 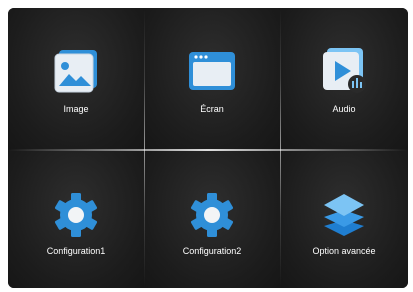 I want to click on menu-item-label: Image, so click(x=76, y=109).